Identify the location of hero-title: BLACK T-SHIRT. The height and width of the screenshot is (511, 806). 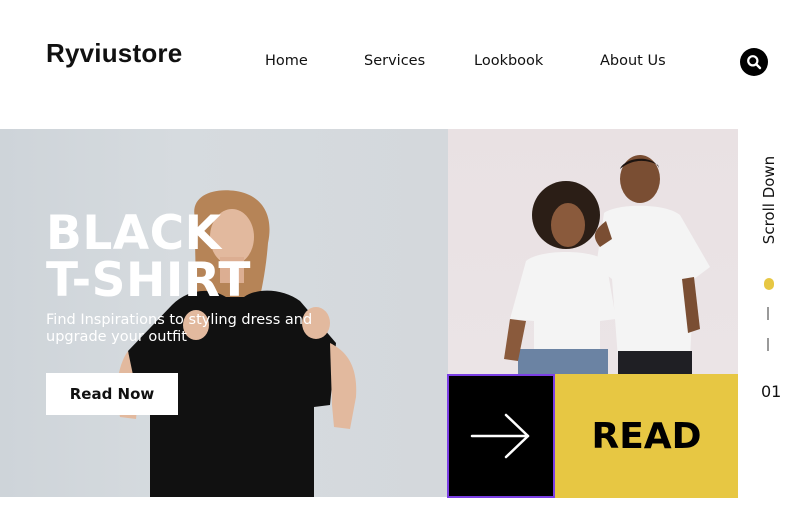
(148, 257).